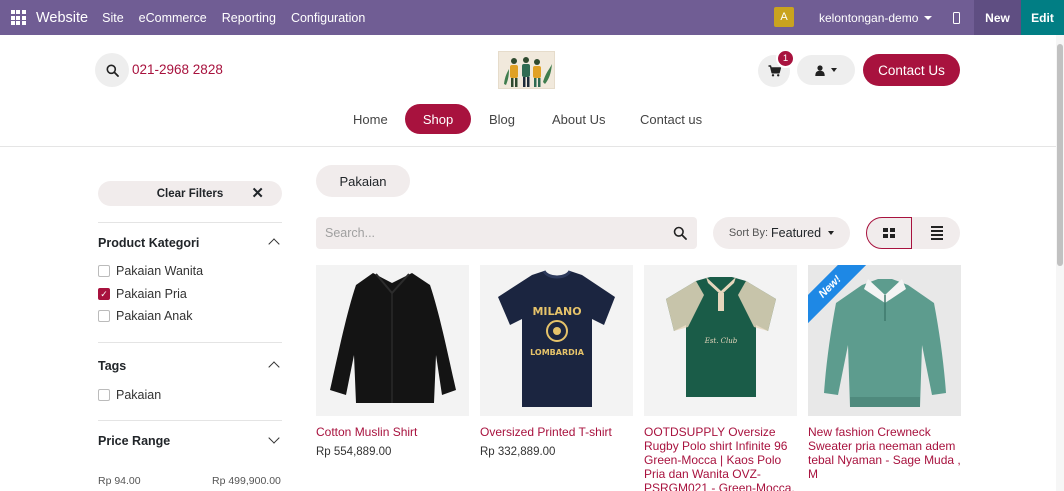  I want to click on apps-grid-icon, so click(18, 17).